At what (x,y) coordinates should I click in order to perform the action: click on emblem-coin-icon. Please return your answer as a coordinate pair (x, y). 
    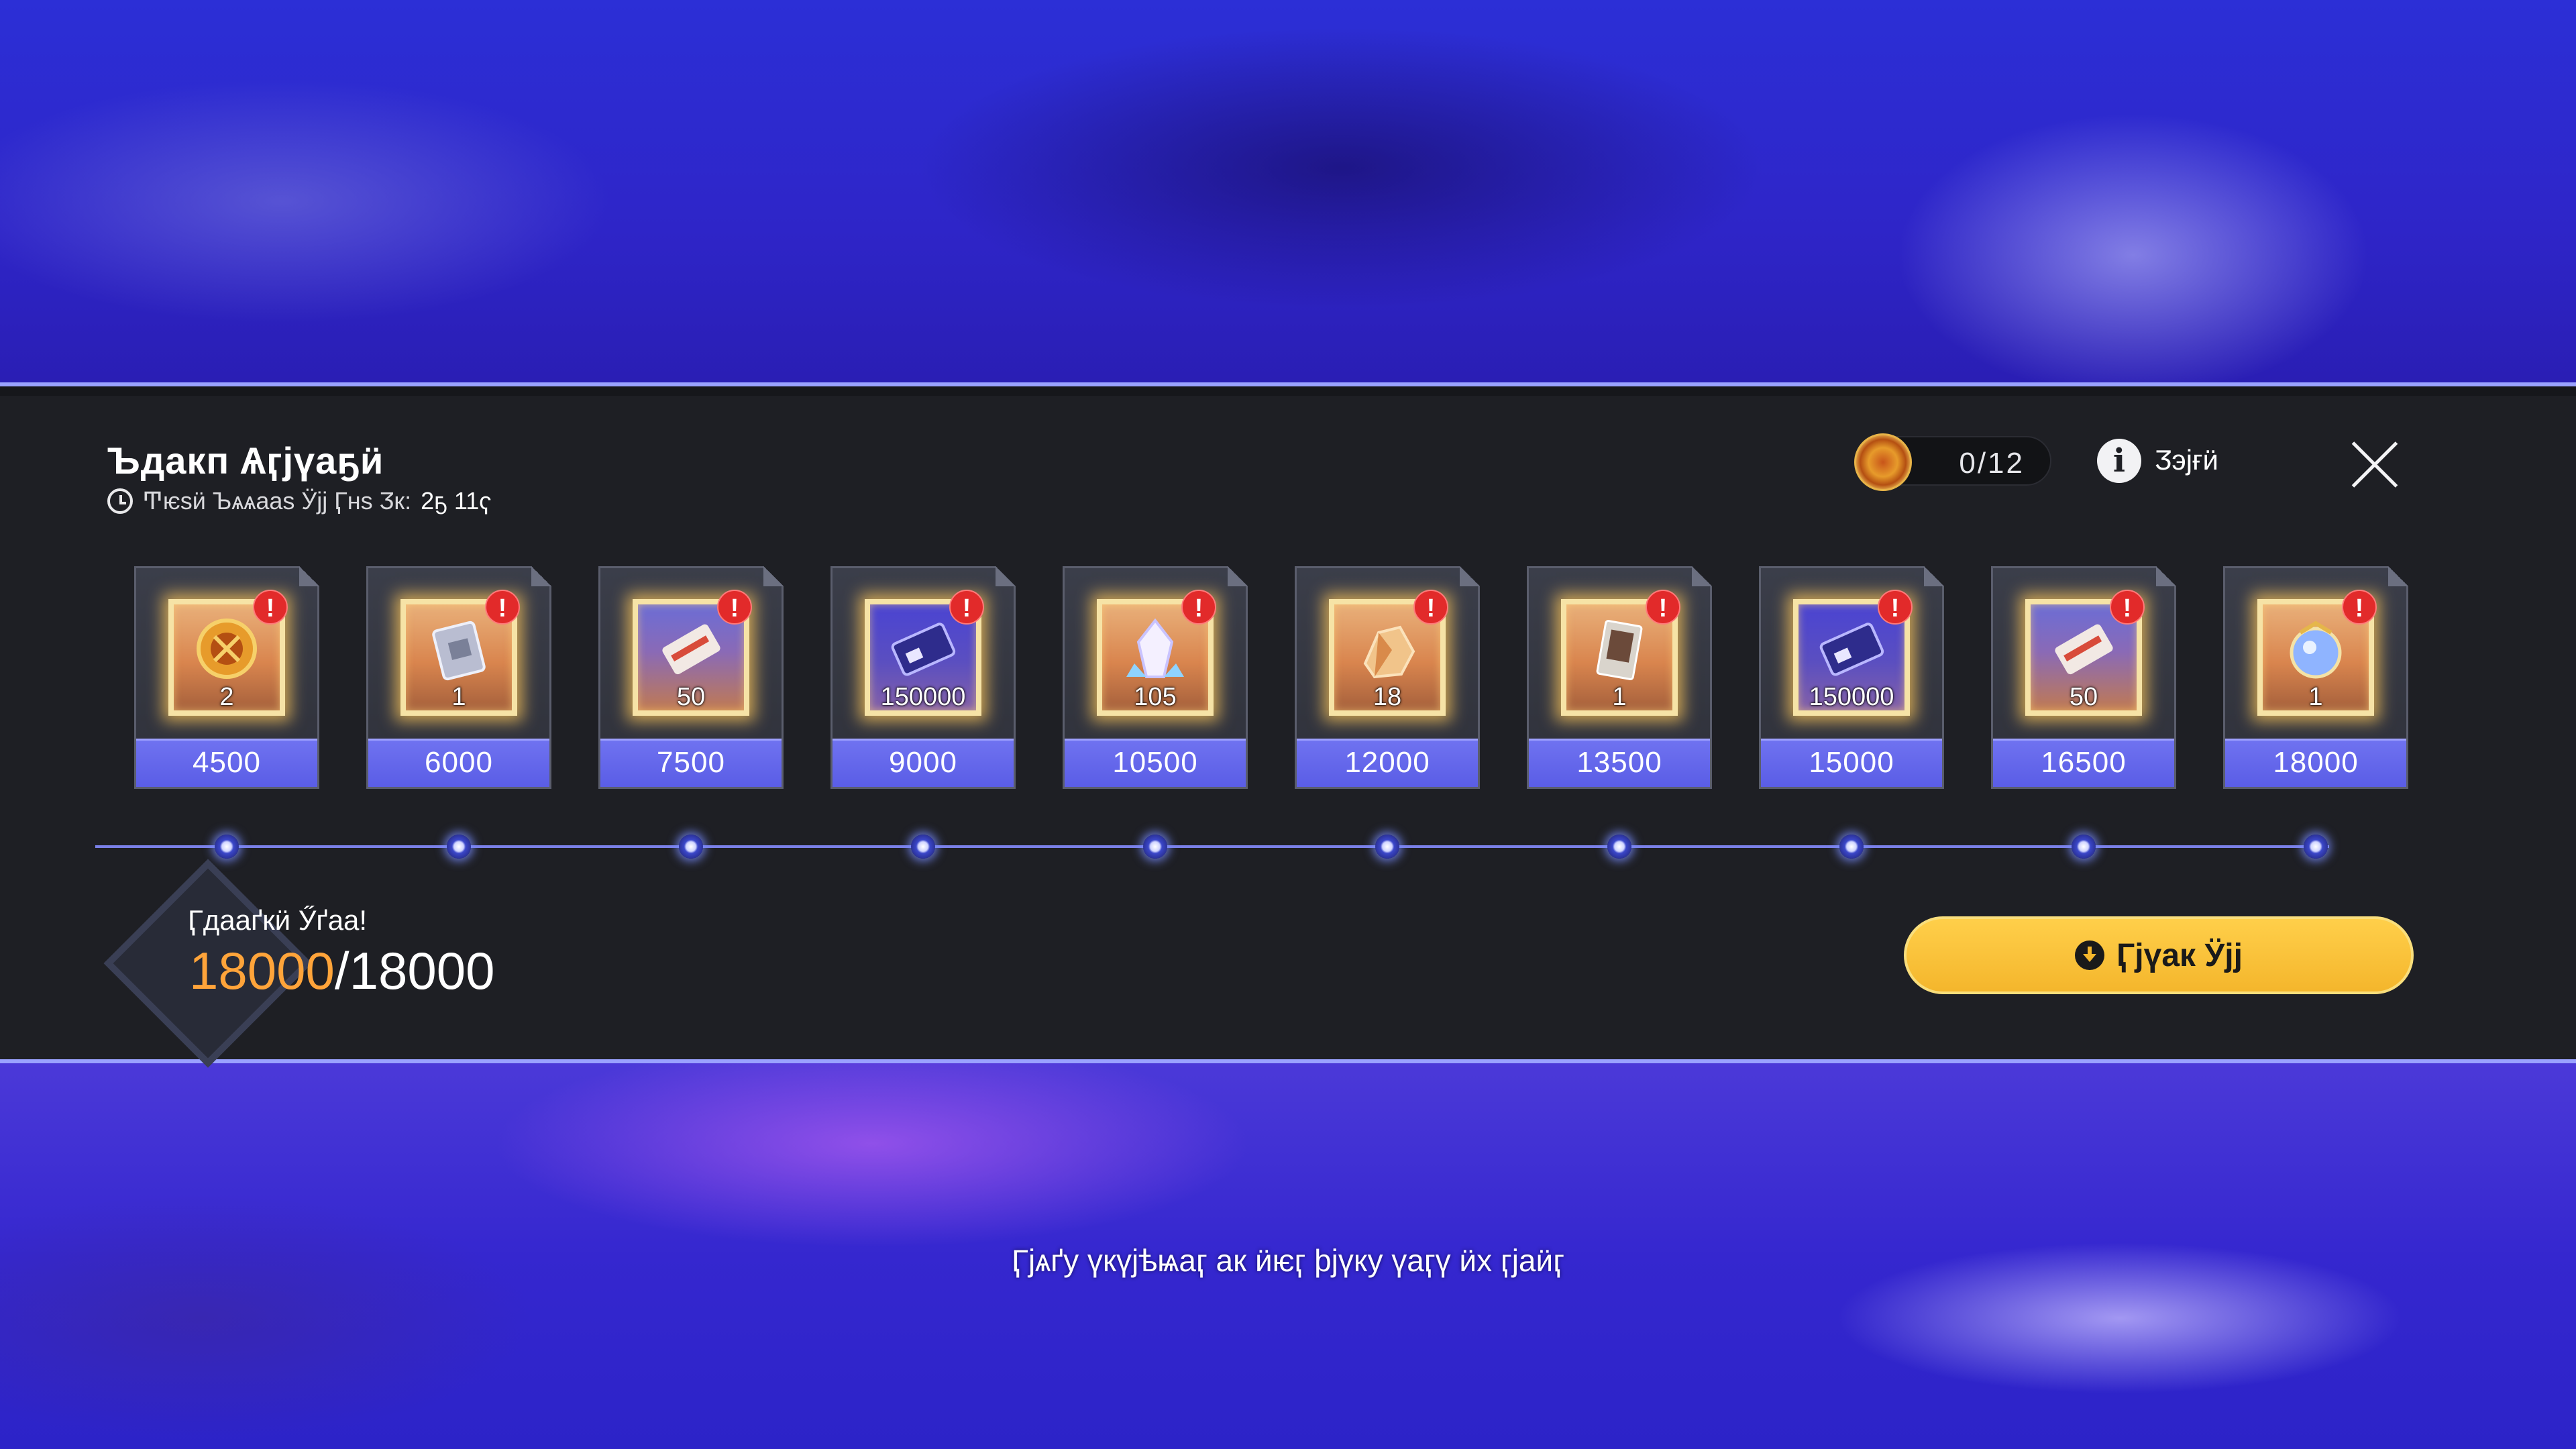
    Looking at the image, I should click on (226, 648).